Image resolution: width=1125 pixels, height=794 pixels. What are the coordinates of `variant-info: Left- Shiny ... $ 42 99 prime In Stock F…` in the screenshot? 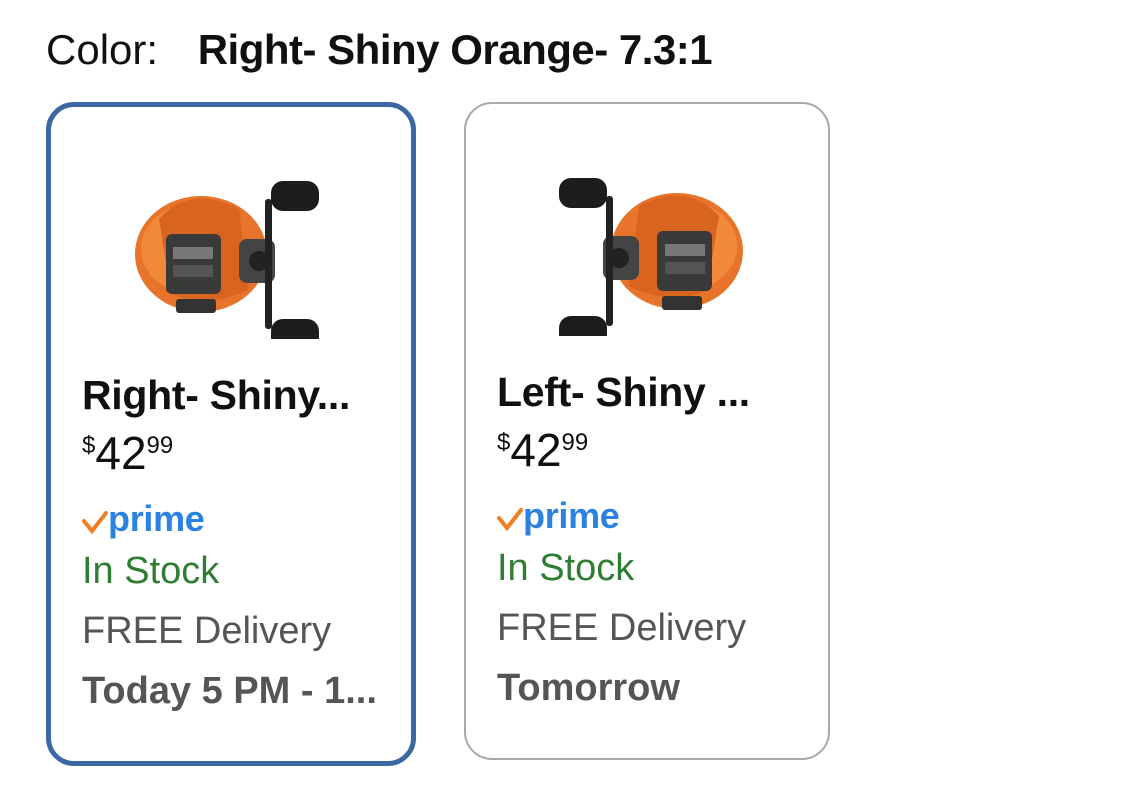 It's located at (652, 540).